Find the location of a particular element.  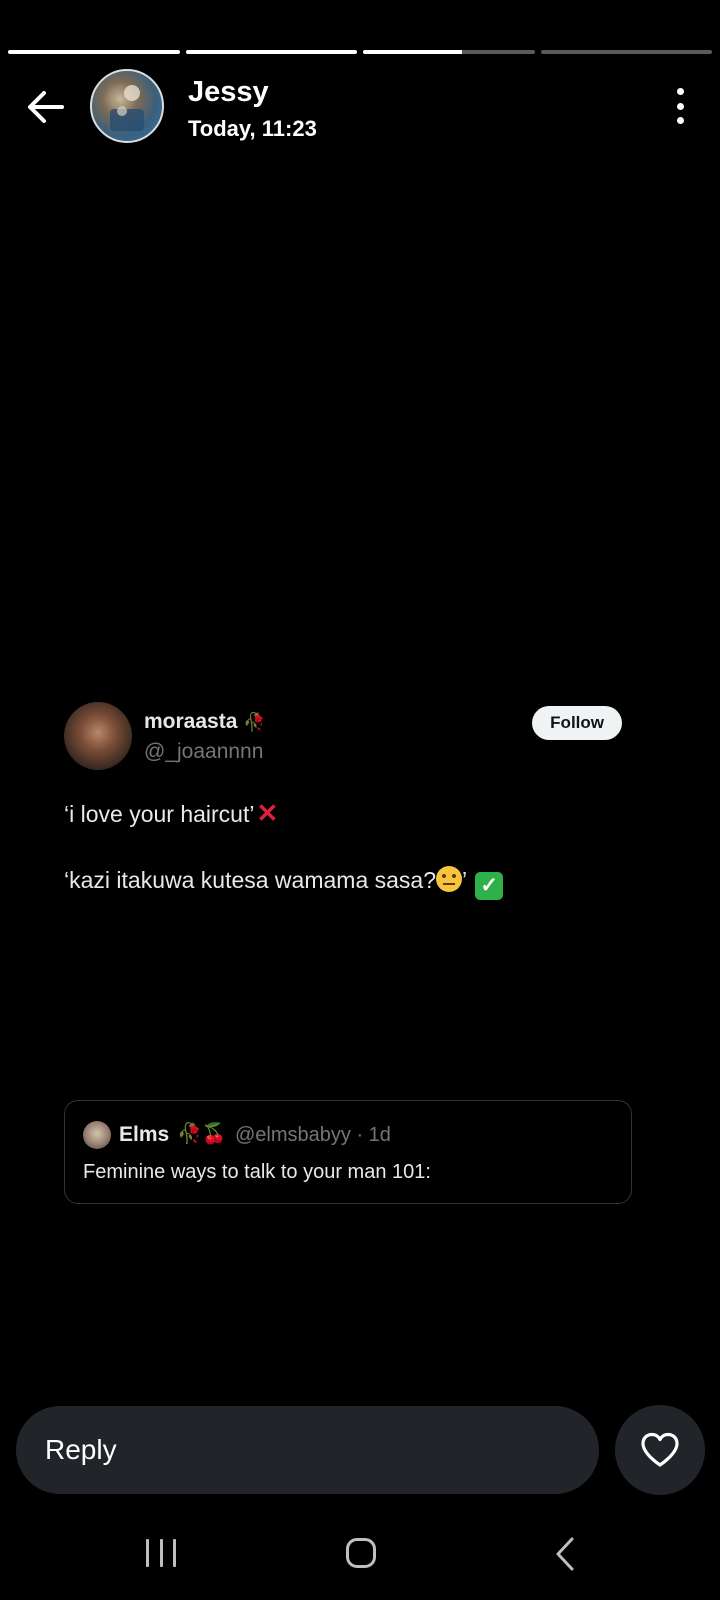

follow-button: Follow is located at coordinates (577, 723).